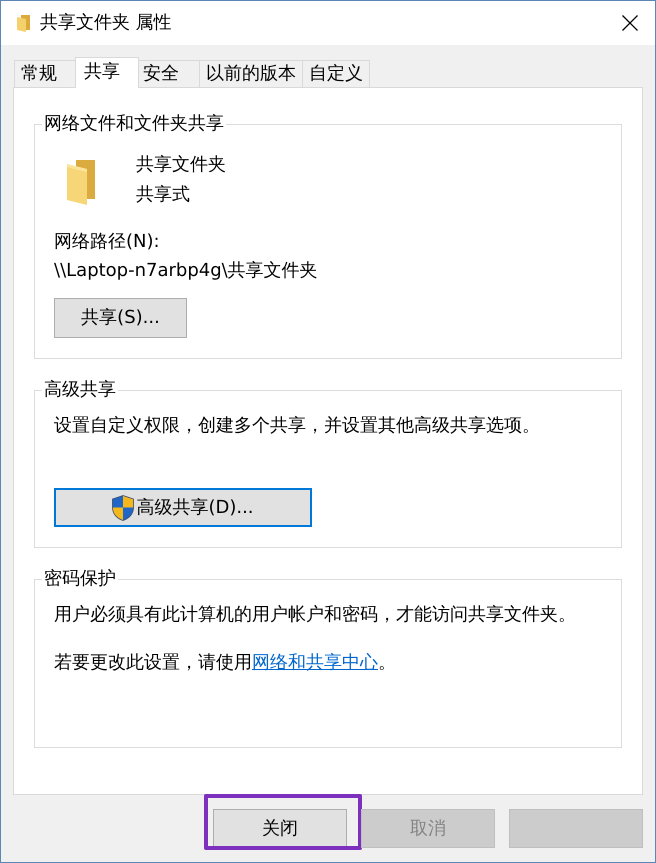 This screenshot has height=863, width=656. What do you see at coordinates (107, 242) in the screenshot?
I see `field-label: 网络路径(N):` at bounding box center [107, 242].